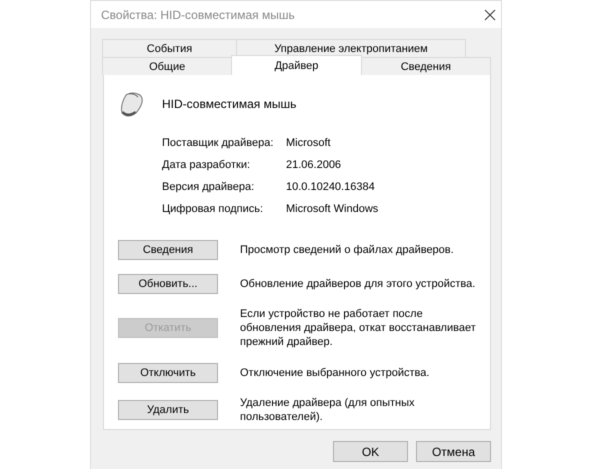  Describe the element at coordinates (218, 143) in the screenshot. I see `property-label: Поставщик драйвера:` at that location.